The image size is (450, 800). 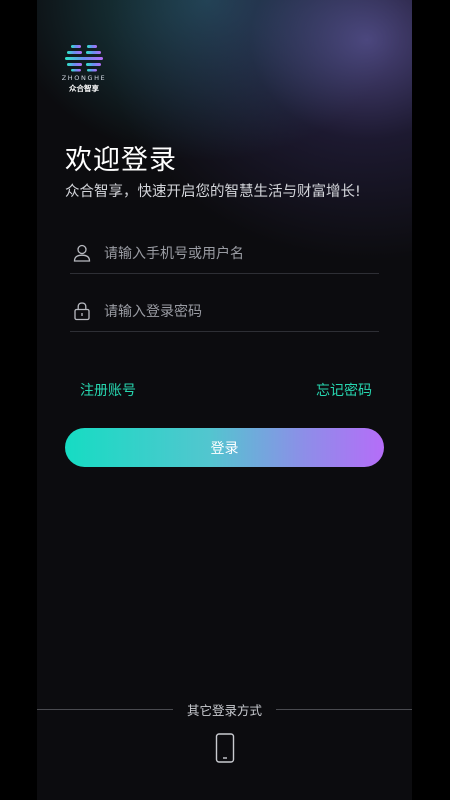 I want to click on brand-logo: ZHONGHE 众合智享, so click(x=84, y=69).